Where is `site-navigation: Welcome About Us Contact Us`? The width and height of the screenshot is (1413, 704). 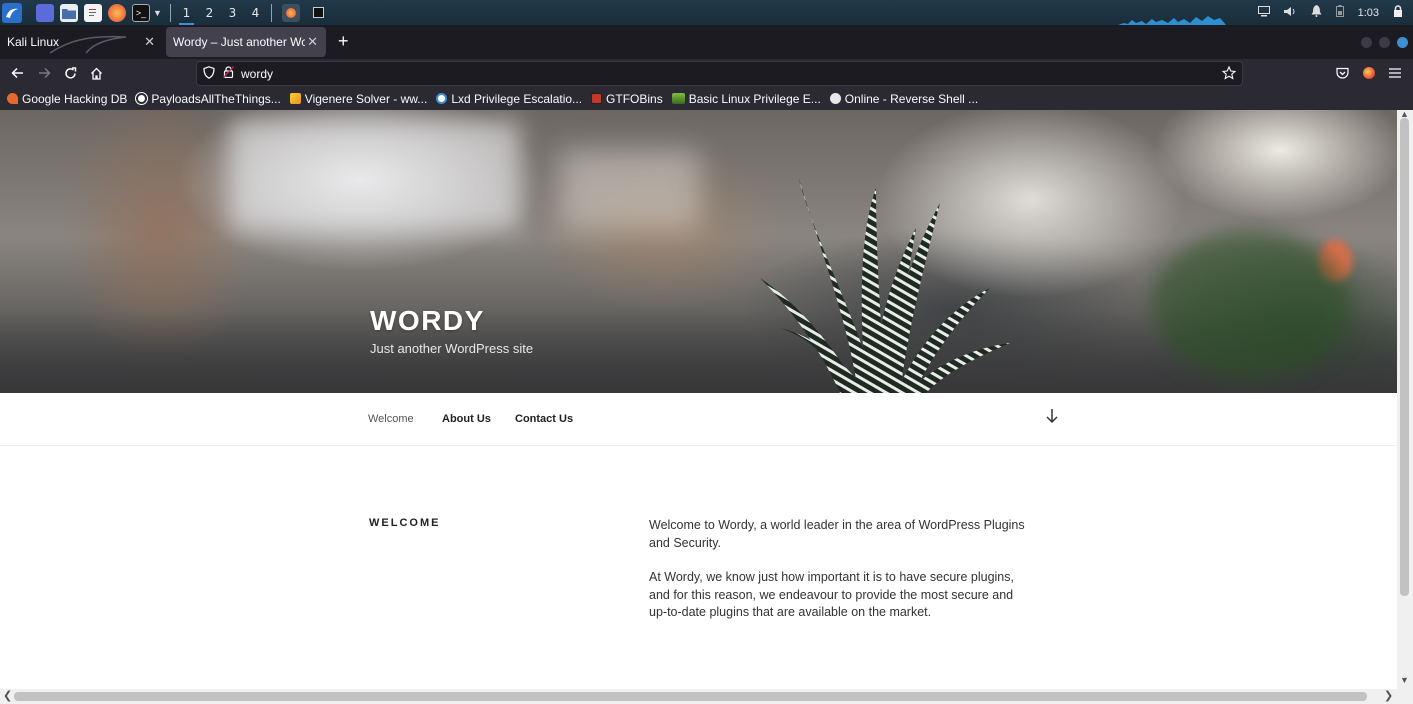 site-navigation: Welcome About Us Contact Us is located at coordinates (698, 419).